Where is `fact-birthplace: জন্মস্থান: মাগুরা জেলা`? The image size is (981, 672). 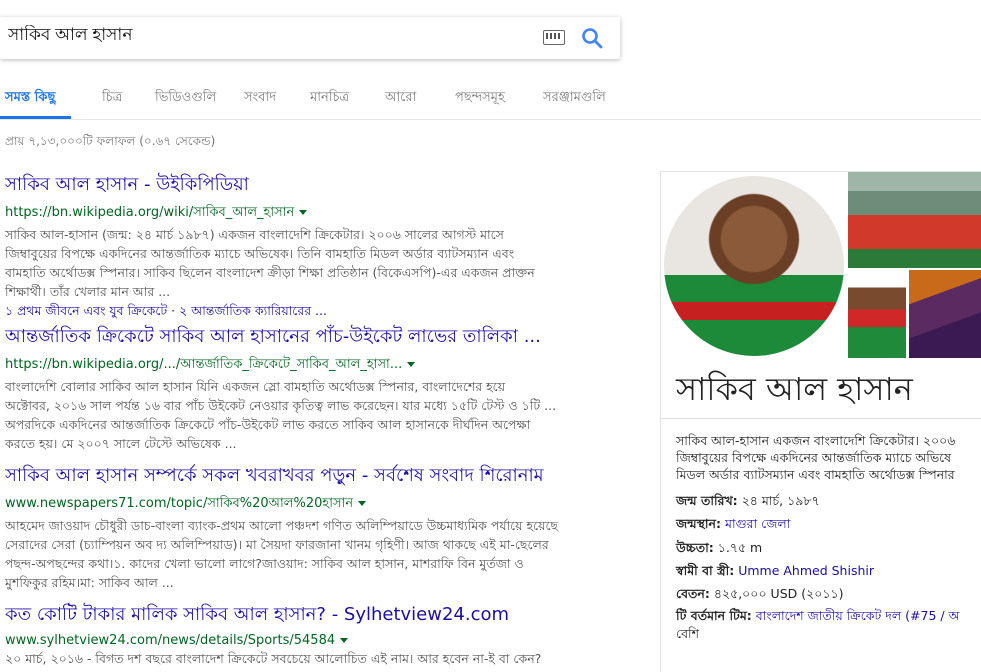
fact-birthplace: জন্মস্থান: মাগুরা জেলা is located at coordinates (733, 523).